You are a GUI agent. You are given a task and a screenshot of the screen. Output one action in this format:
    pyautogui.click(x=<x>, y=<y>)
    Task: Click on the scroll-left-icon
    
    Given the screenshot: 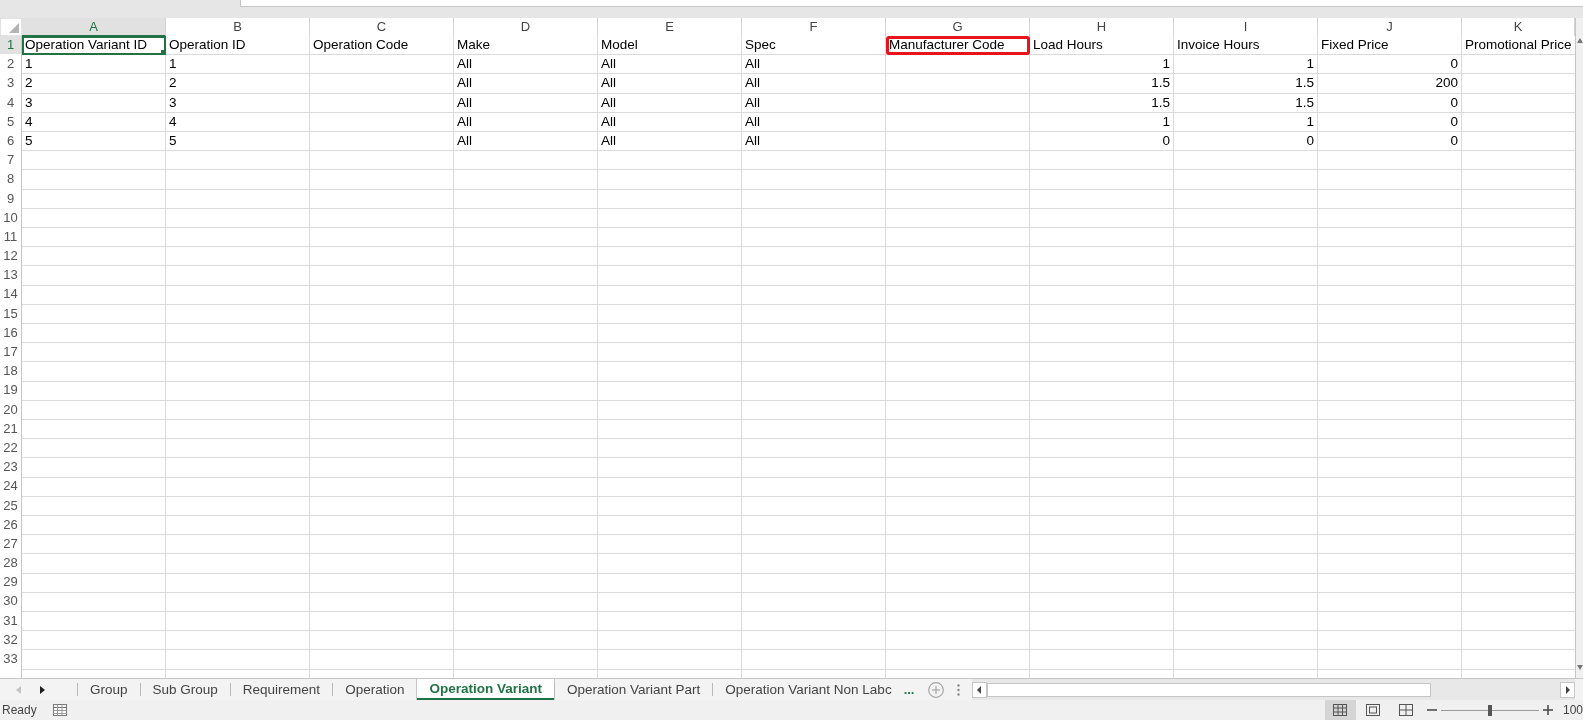 What is the action you would take?
    pyautogui.click(x=980, y=689)
    